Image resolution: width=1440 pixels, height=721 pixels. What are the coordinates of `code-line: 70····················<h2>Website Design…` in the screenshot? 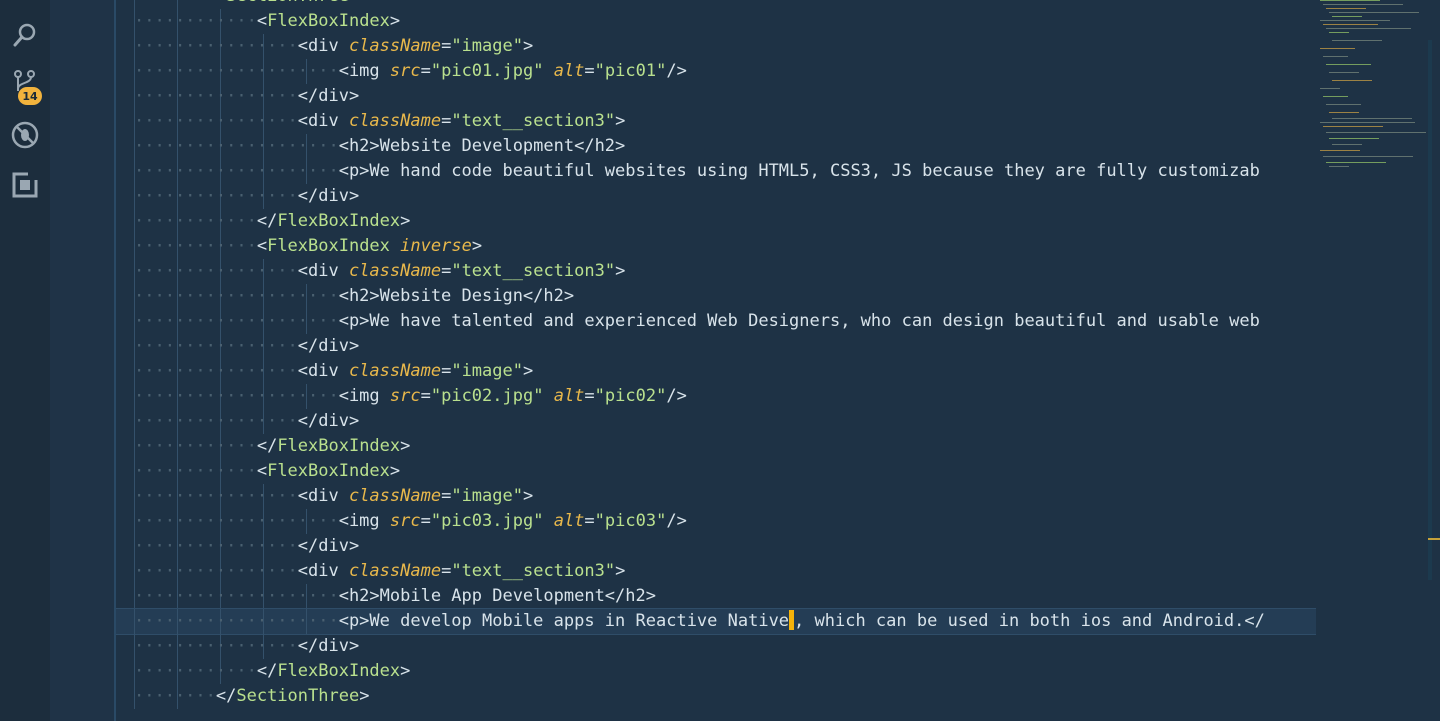 It's located at (716, 296).